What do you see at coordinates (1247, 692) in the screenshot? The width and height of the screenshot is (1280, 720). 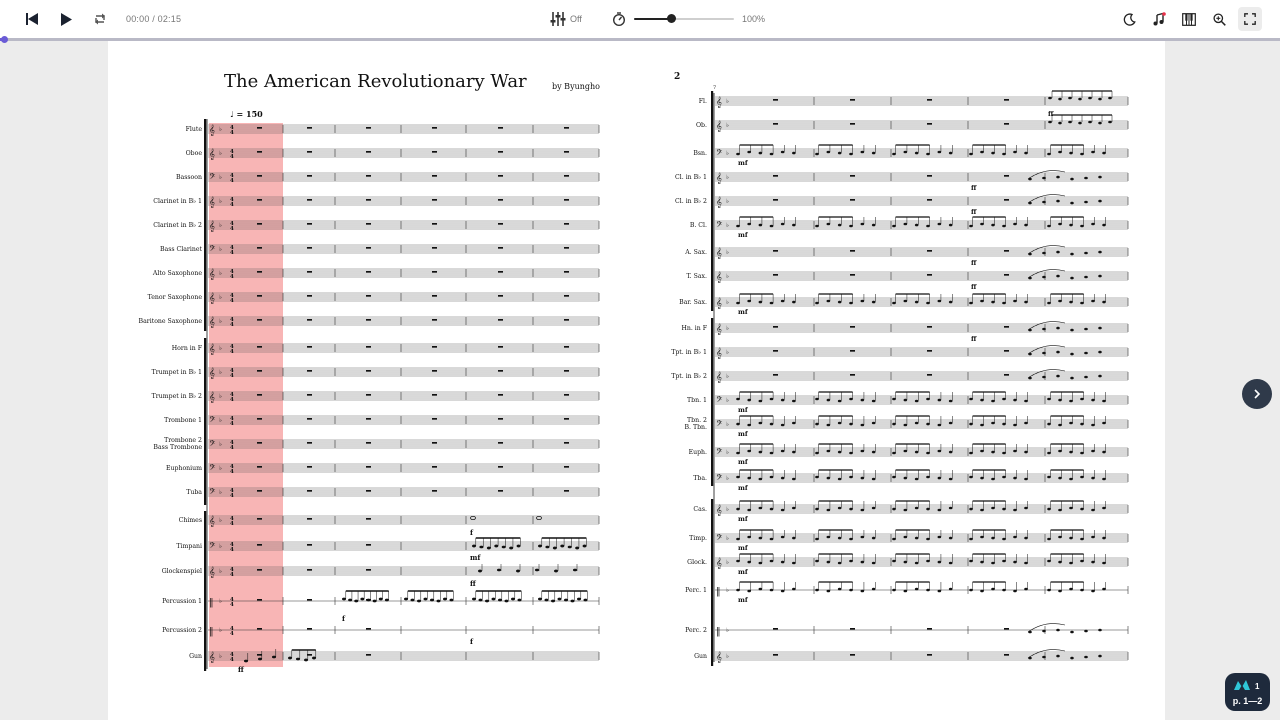 I see `page-indicator-badge: 1 p. 1—2` at bounding box center [1247, 692].